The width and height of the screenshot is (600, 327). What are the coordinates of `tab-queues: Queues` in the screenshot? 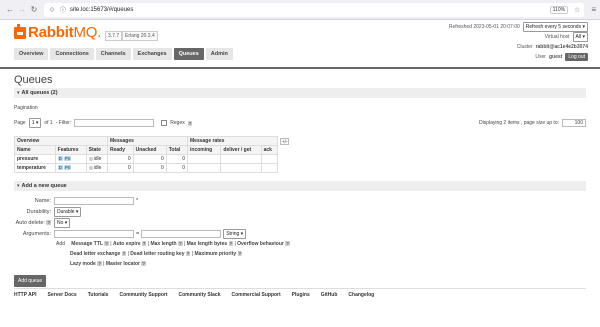 It's located at (188, 54).